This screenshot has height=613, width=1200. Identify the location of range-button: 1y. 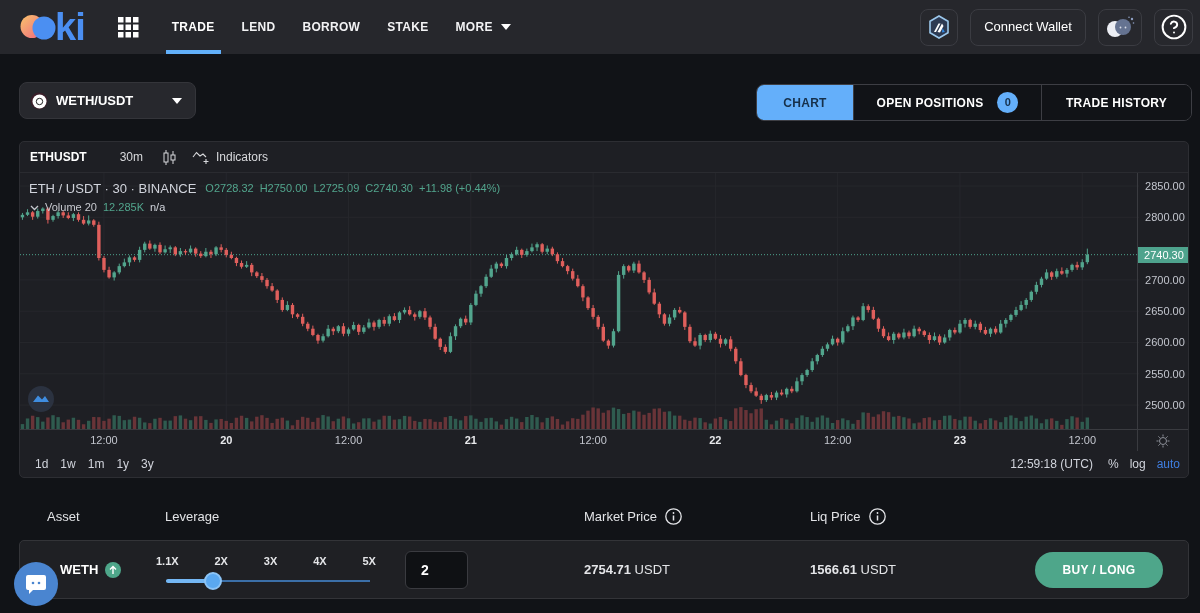
(123, 464).